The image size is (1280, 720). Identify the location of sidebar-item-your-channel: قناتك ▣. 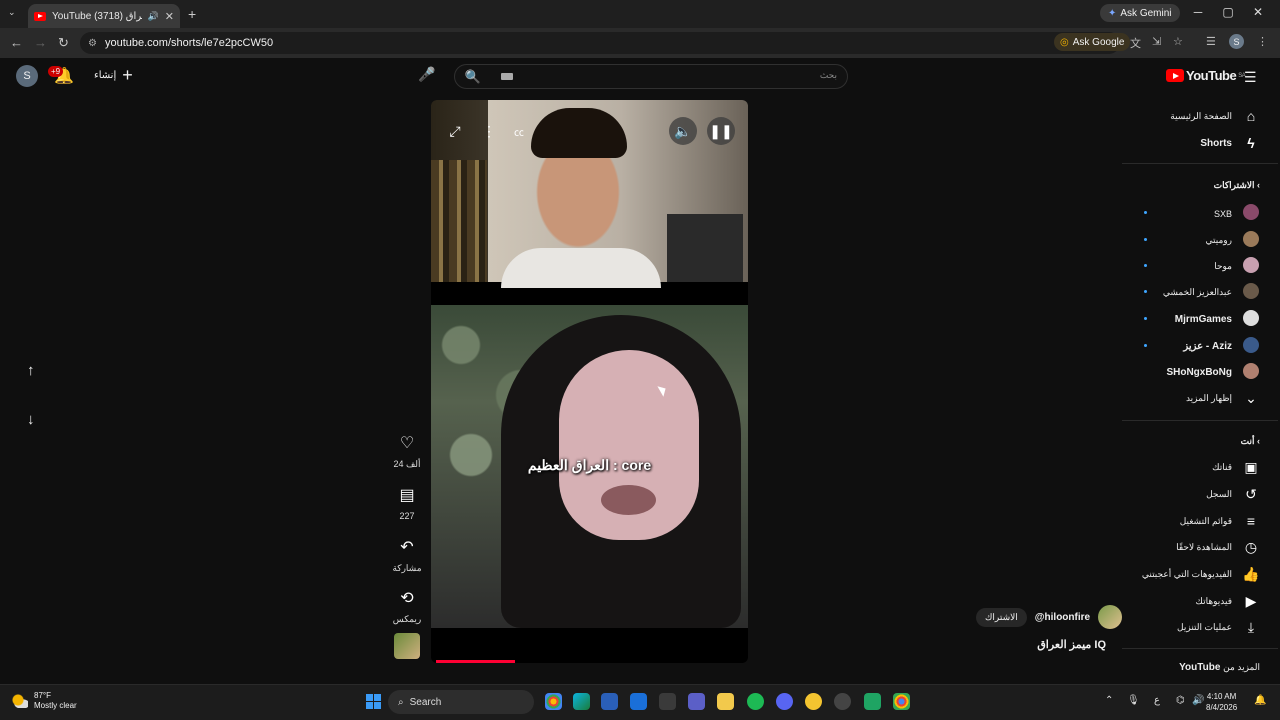
(1236, 467).